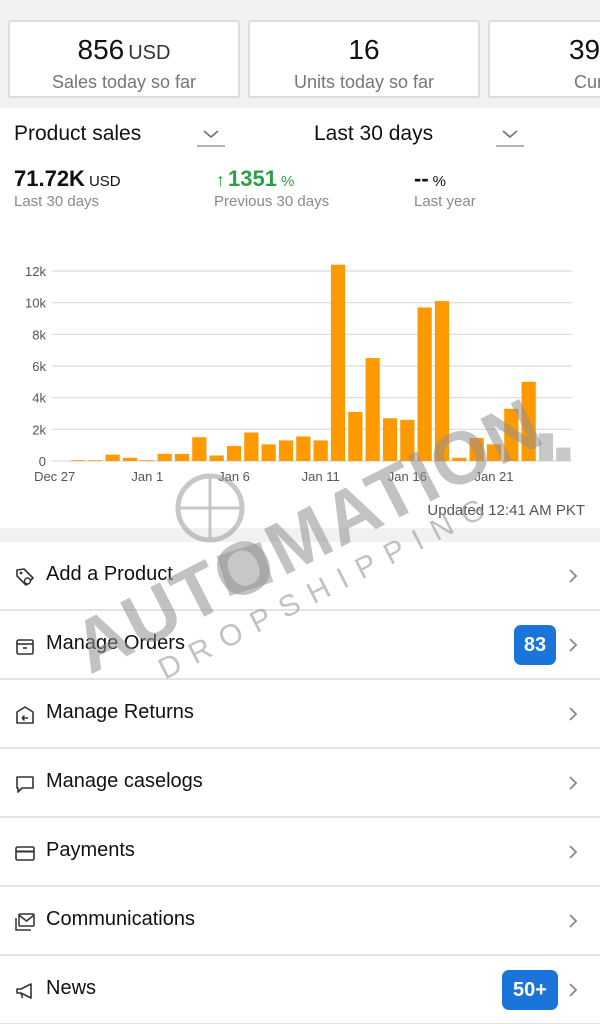 Image resolution: width=600 pixels, height=1024 pixels. Describe the element at coordinates (25, 784) in the screenshot. I see `chat-icon` at that location.